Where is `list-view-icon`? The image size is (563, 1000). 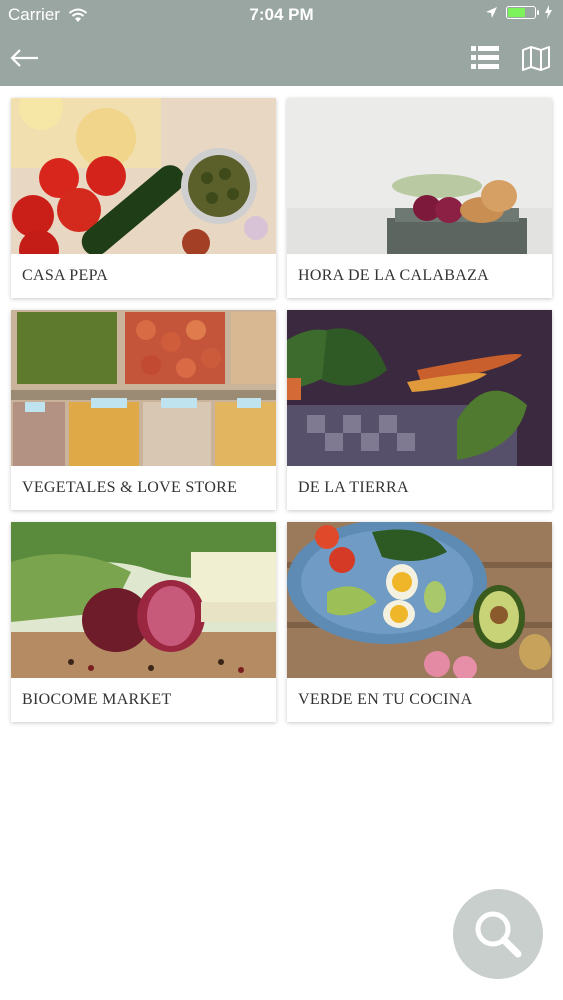 list-view-icon is located at coordinates (485, 57).